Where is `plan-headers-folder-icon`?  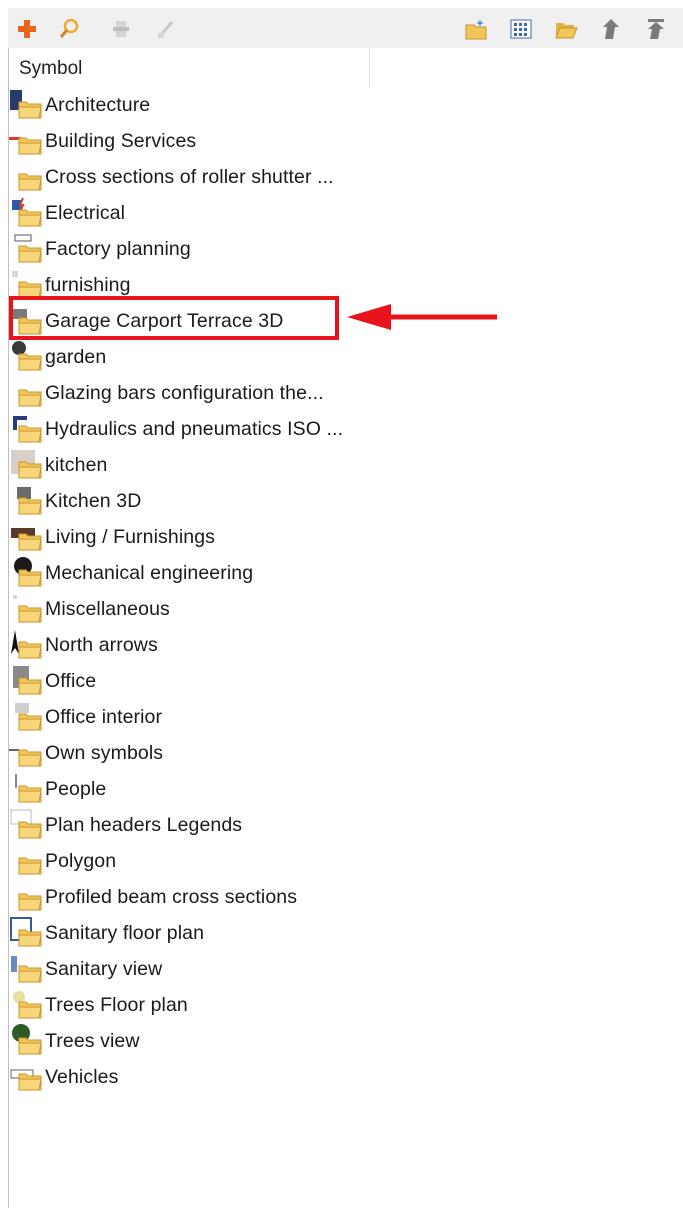
plan-headers-folder-icon is located at coordinates (27, 825).